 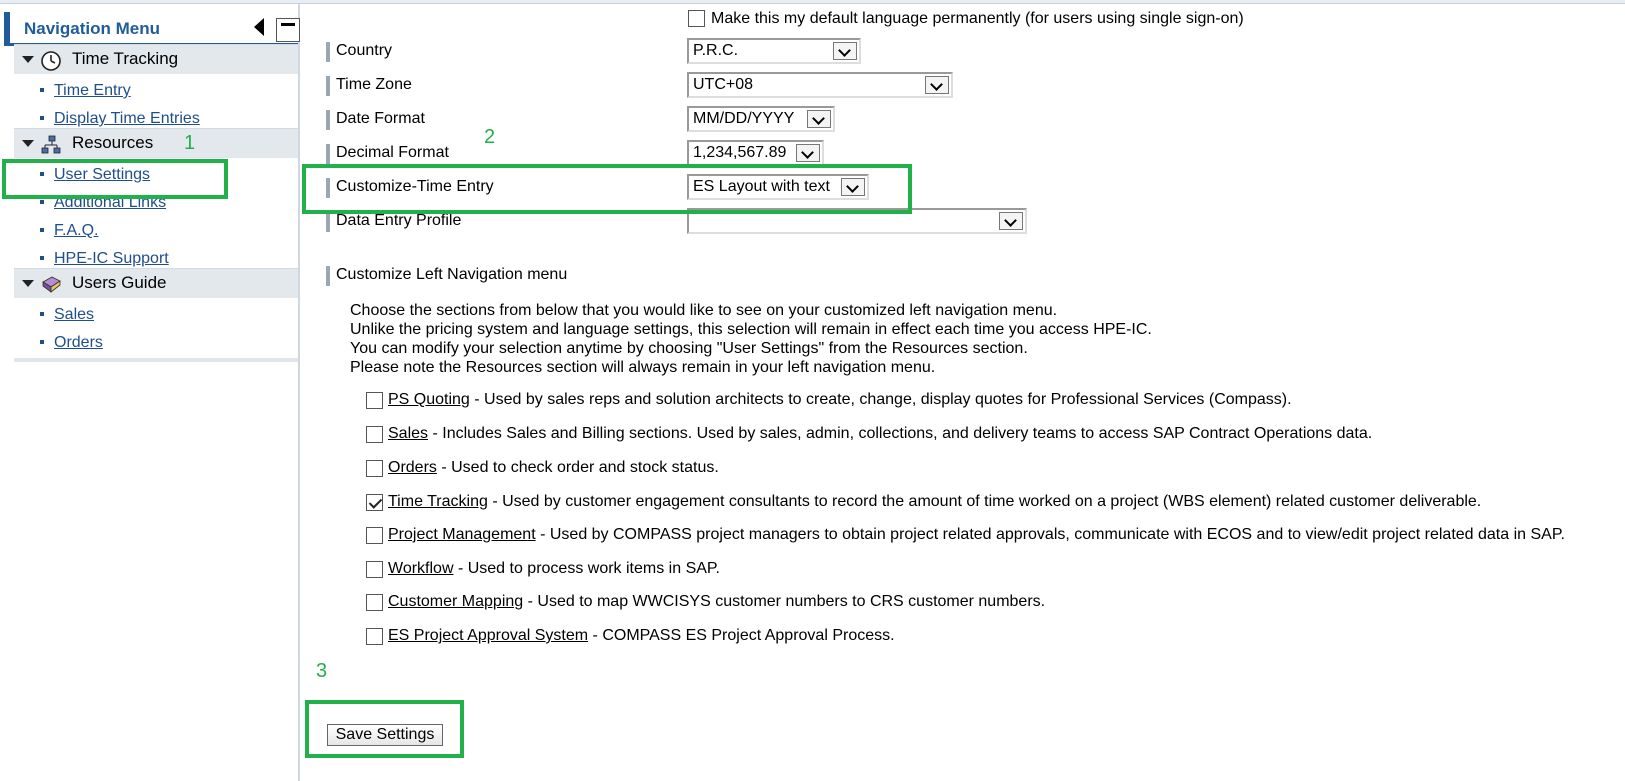 I want to click on sales-checkbox, so click(x=374, y=434).